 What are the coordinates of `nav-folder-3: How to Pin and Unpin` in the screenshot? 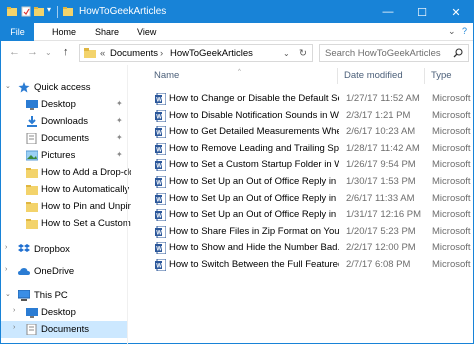 It's located at (66, 206).